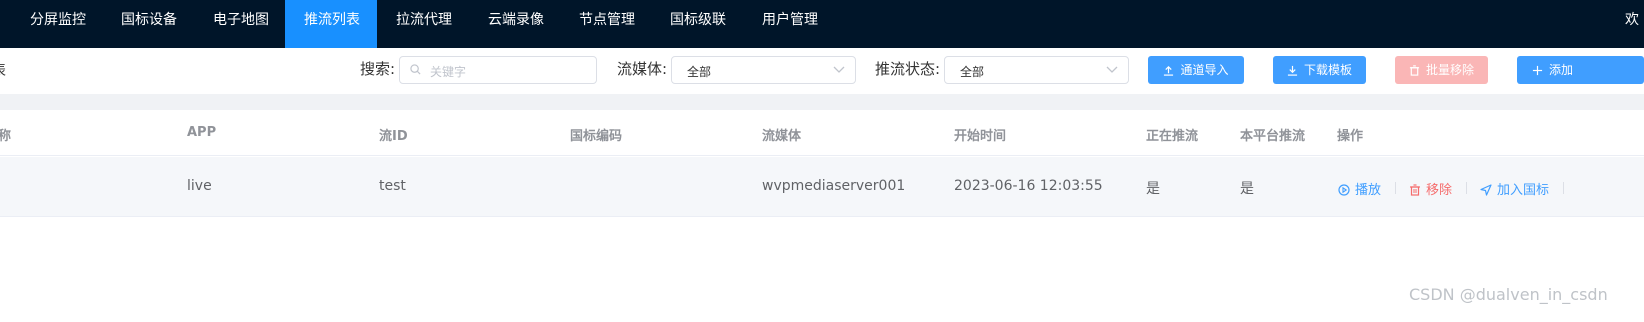 The width and height of the screenshot is (1644, 322). Describe the element at coordinates (1172, 136) in the screenshot. I see `col-pushing-header: 正在推流` at that location.